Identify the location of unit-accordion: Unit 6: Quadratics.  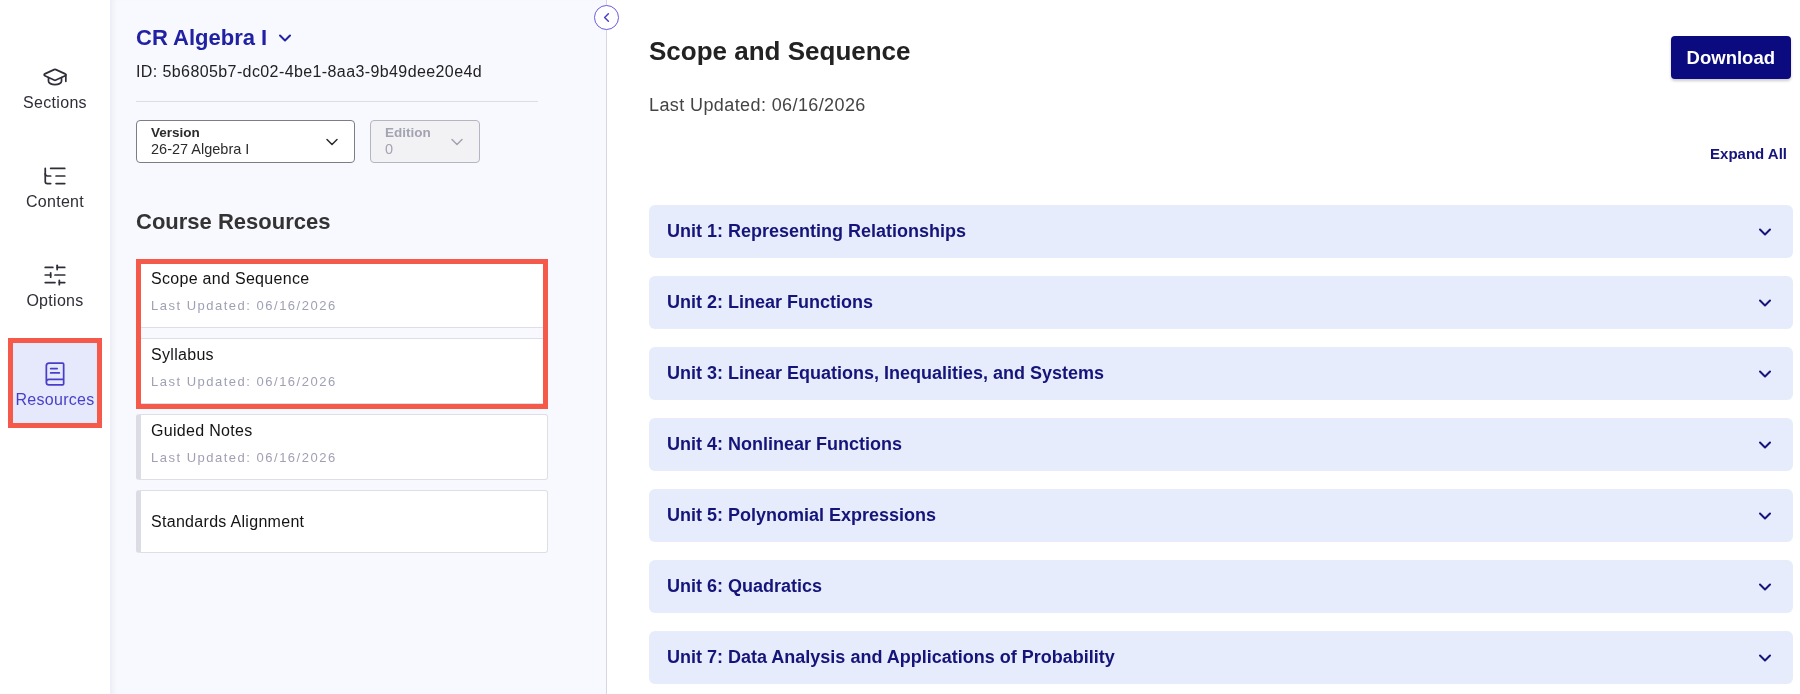
(1221, 586).